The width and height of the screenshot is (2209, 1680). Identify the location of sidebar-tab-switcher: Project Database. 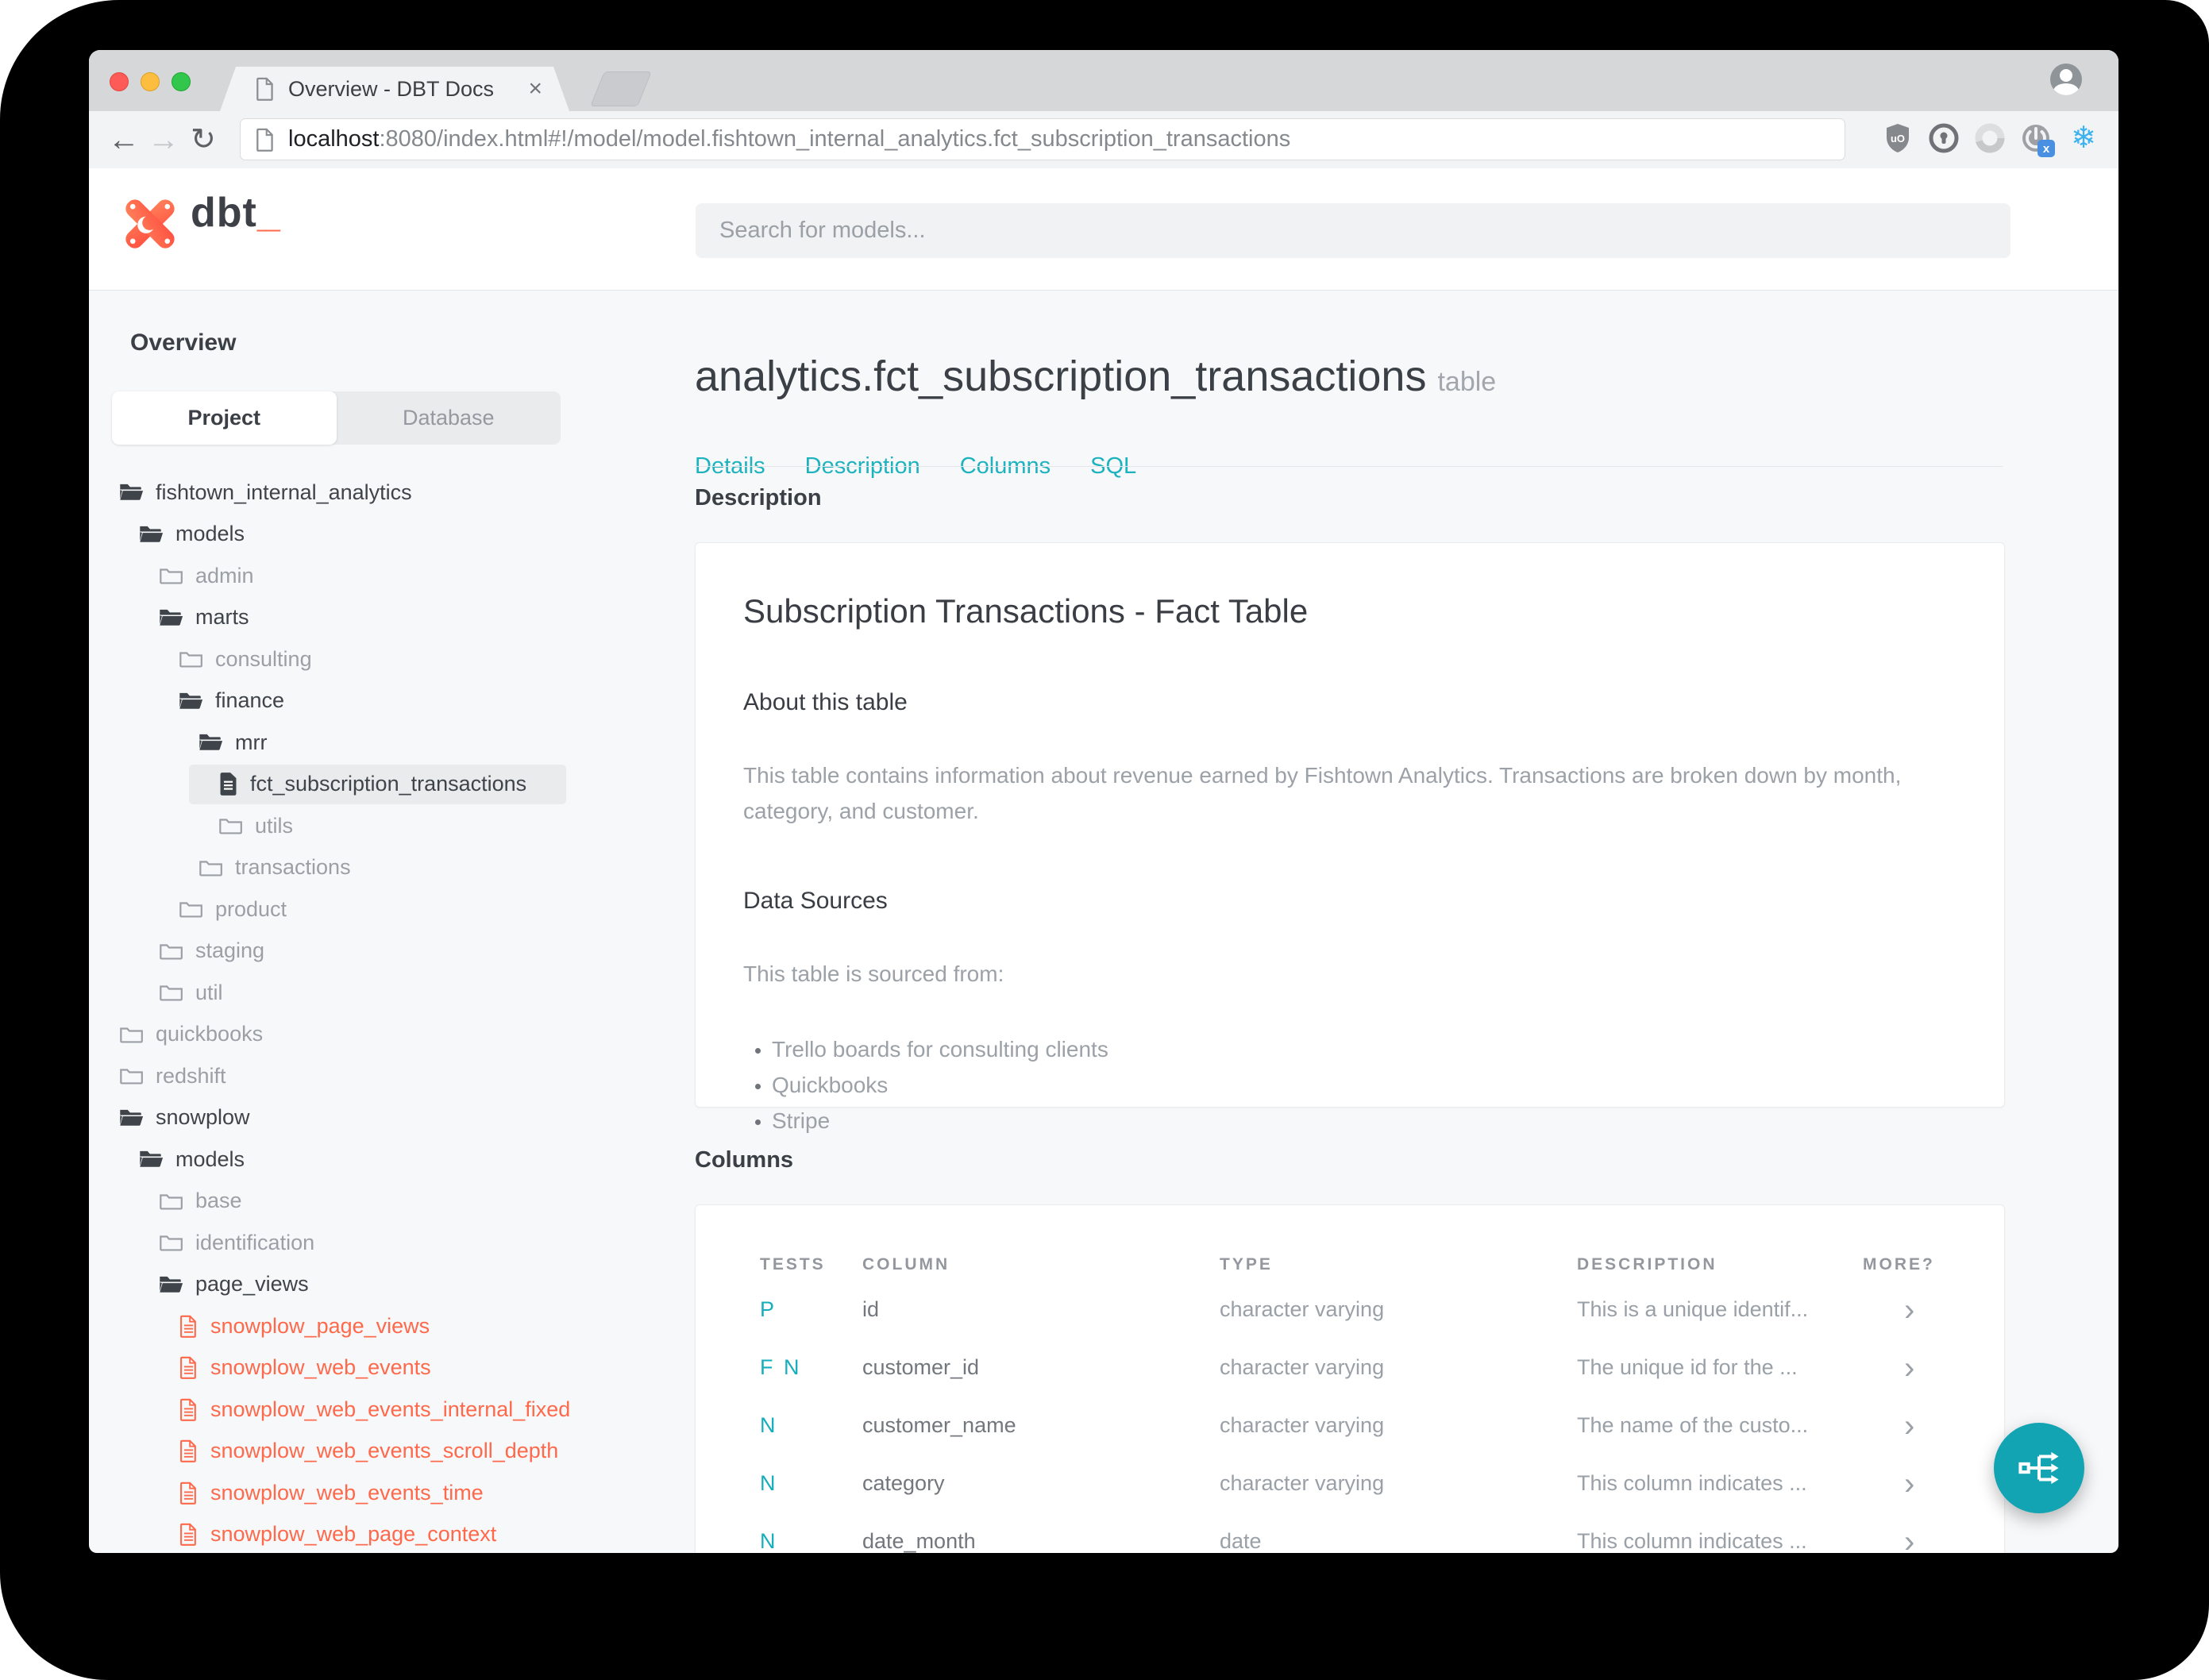
(337, 418).